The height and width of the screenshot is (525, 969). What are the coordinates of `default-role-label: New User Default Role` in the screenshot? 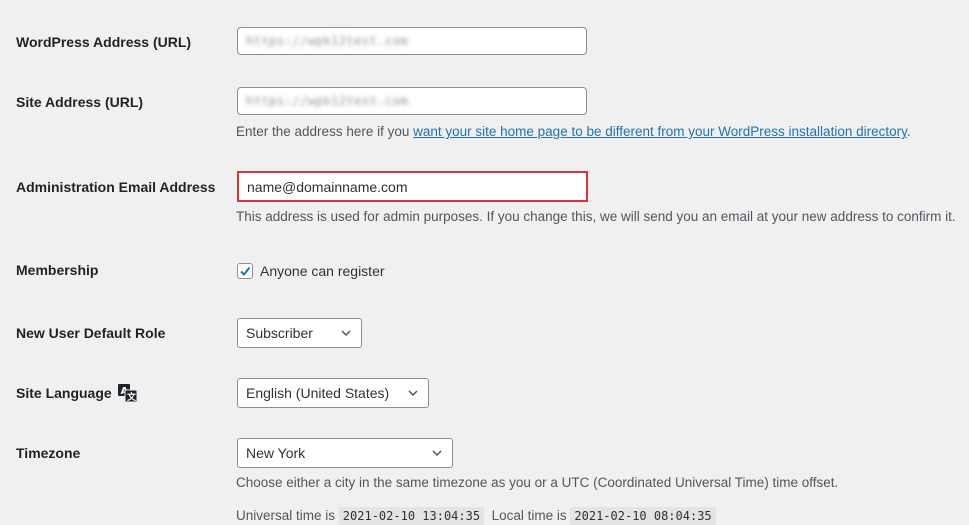 It's located at (90, 333).